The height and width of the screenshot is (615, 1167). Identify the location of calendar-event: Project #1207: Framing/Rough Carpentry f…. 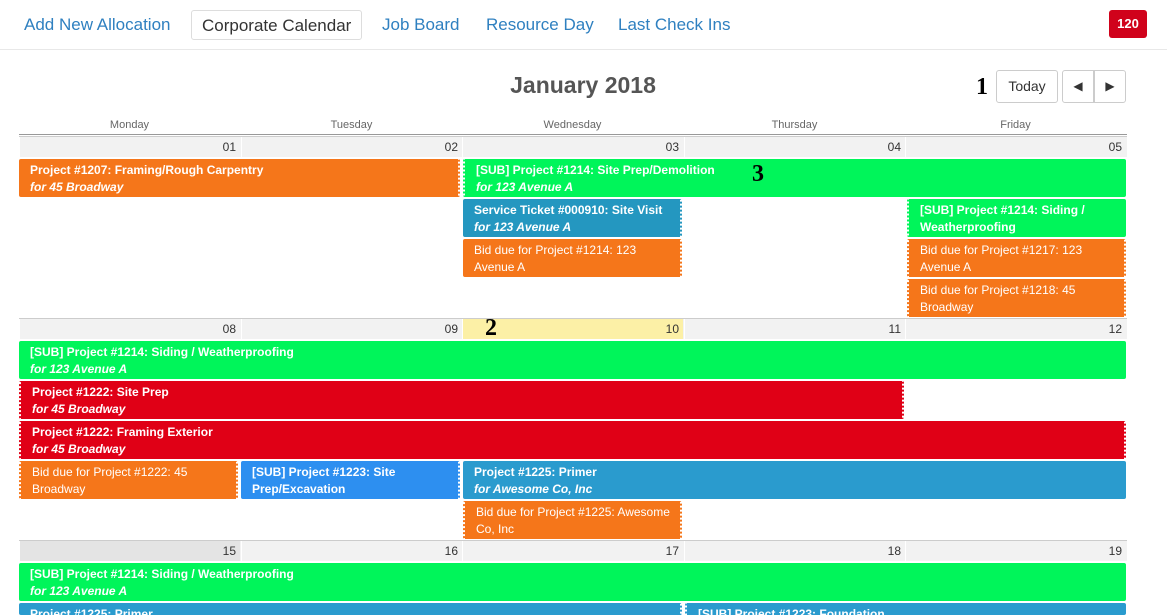
(239, 178).